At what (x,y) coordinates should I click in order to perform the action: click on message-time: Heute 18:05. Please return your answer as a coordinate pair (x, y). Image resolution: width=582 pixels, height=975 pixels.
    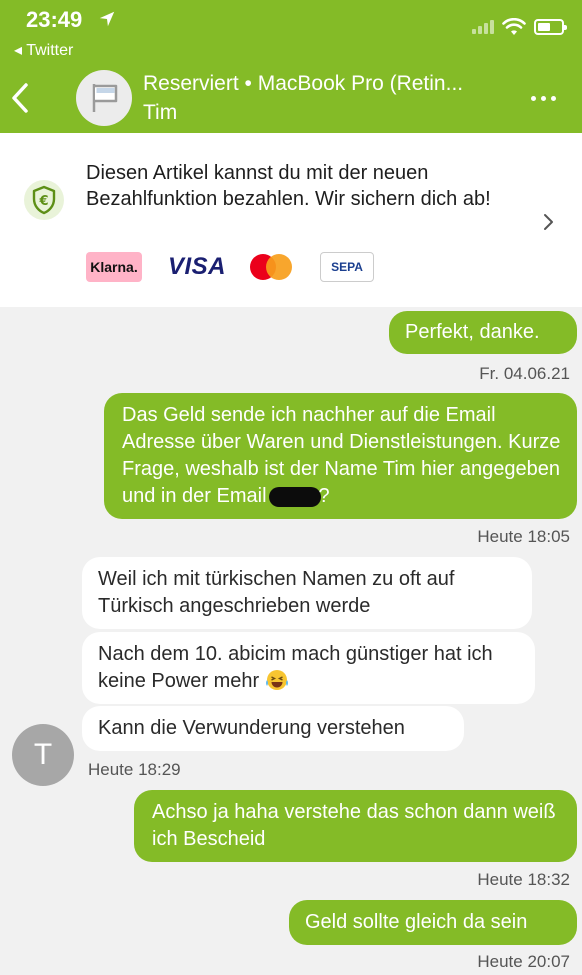
    Looking at the image, I should click on (523, 536).